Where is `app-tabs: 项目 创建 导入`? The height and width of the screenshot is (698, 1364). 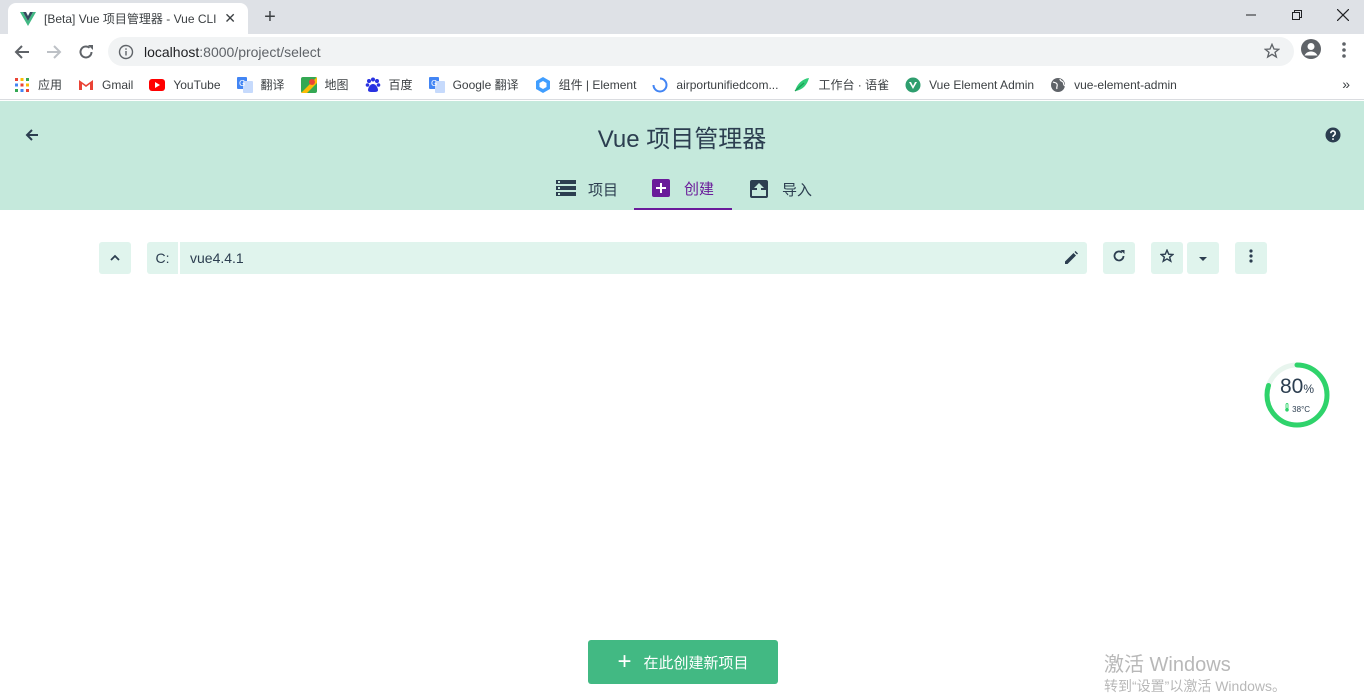
app-tabs: 项目 创建 导入 is located at coordinates (685, 189).